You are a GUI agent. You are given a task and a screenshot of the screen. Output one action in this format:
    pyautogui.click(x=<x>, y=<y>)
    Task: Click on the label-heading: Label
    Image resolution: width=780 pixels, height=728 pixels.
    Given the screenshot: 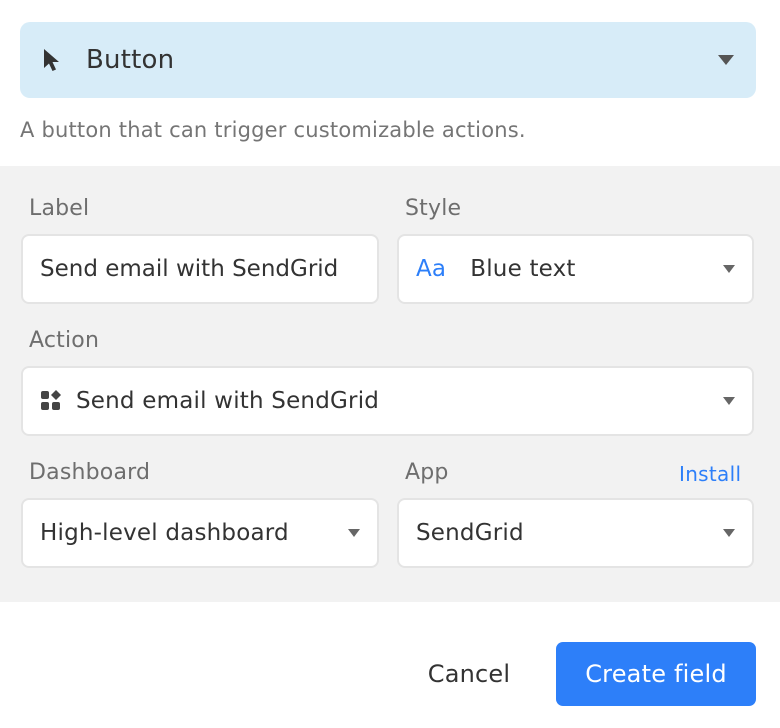 What is the action you would take?
    pyautogui.click(x=59, y=208)
    